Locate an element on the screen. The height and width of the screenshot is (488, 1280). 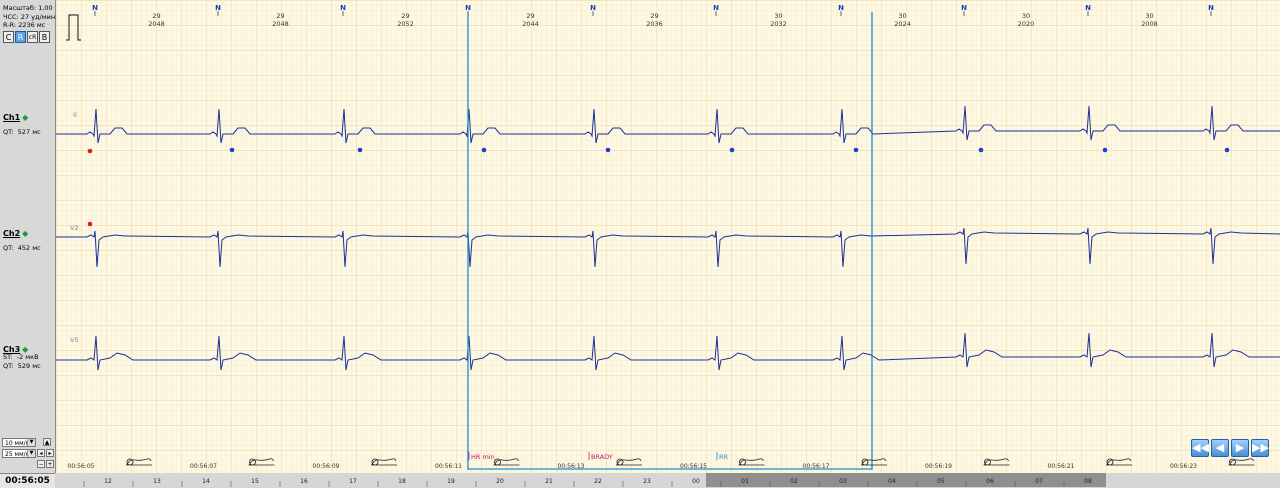
channel-3-st: ST: -2 мкВ is located at coordinates (21, 357).